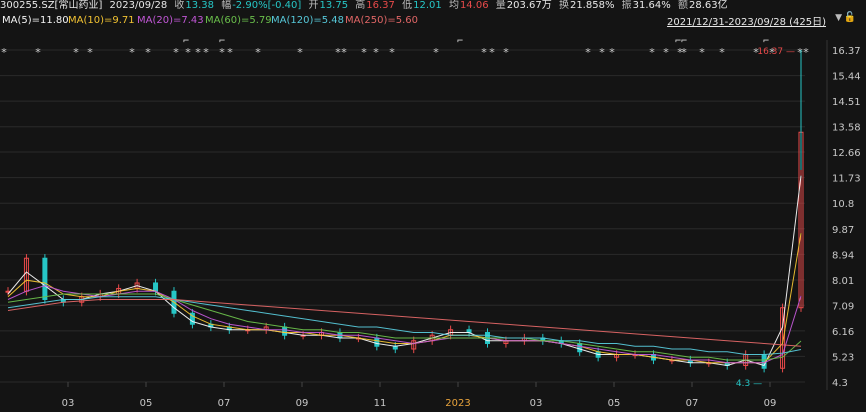  I want to click on amplitude-value: 31.64%, so click(651, 5).